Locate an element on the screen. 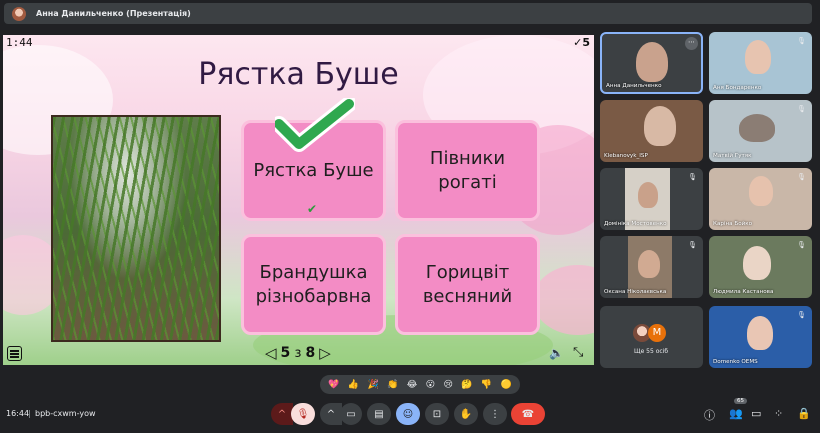 The height and width of the screenshot is (433, 820). more-participants-label: Ще 55 осіб is located at coordinates (651, 351).